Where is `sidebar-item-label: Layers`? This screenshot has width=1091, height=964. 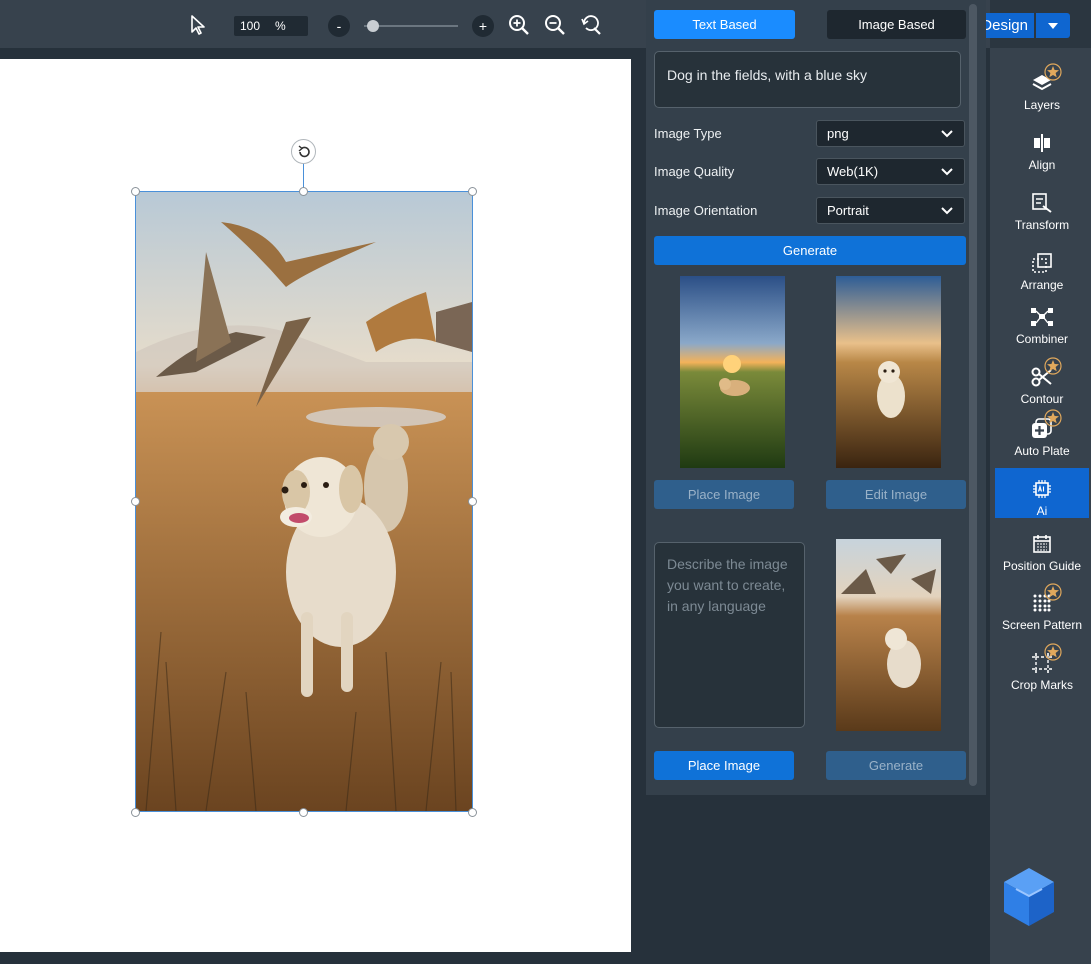
sidebar-item-label: Layers is located at coordinates (1042, 105).